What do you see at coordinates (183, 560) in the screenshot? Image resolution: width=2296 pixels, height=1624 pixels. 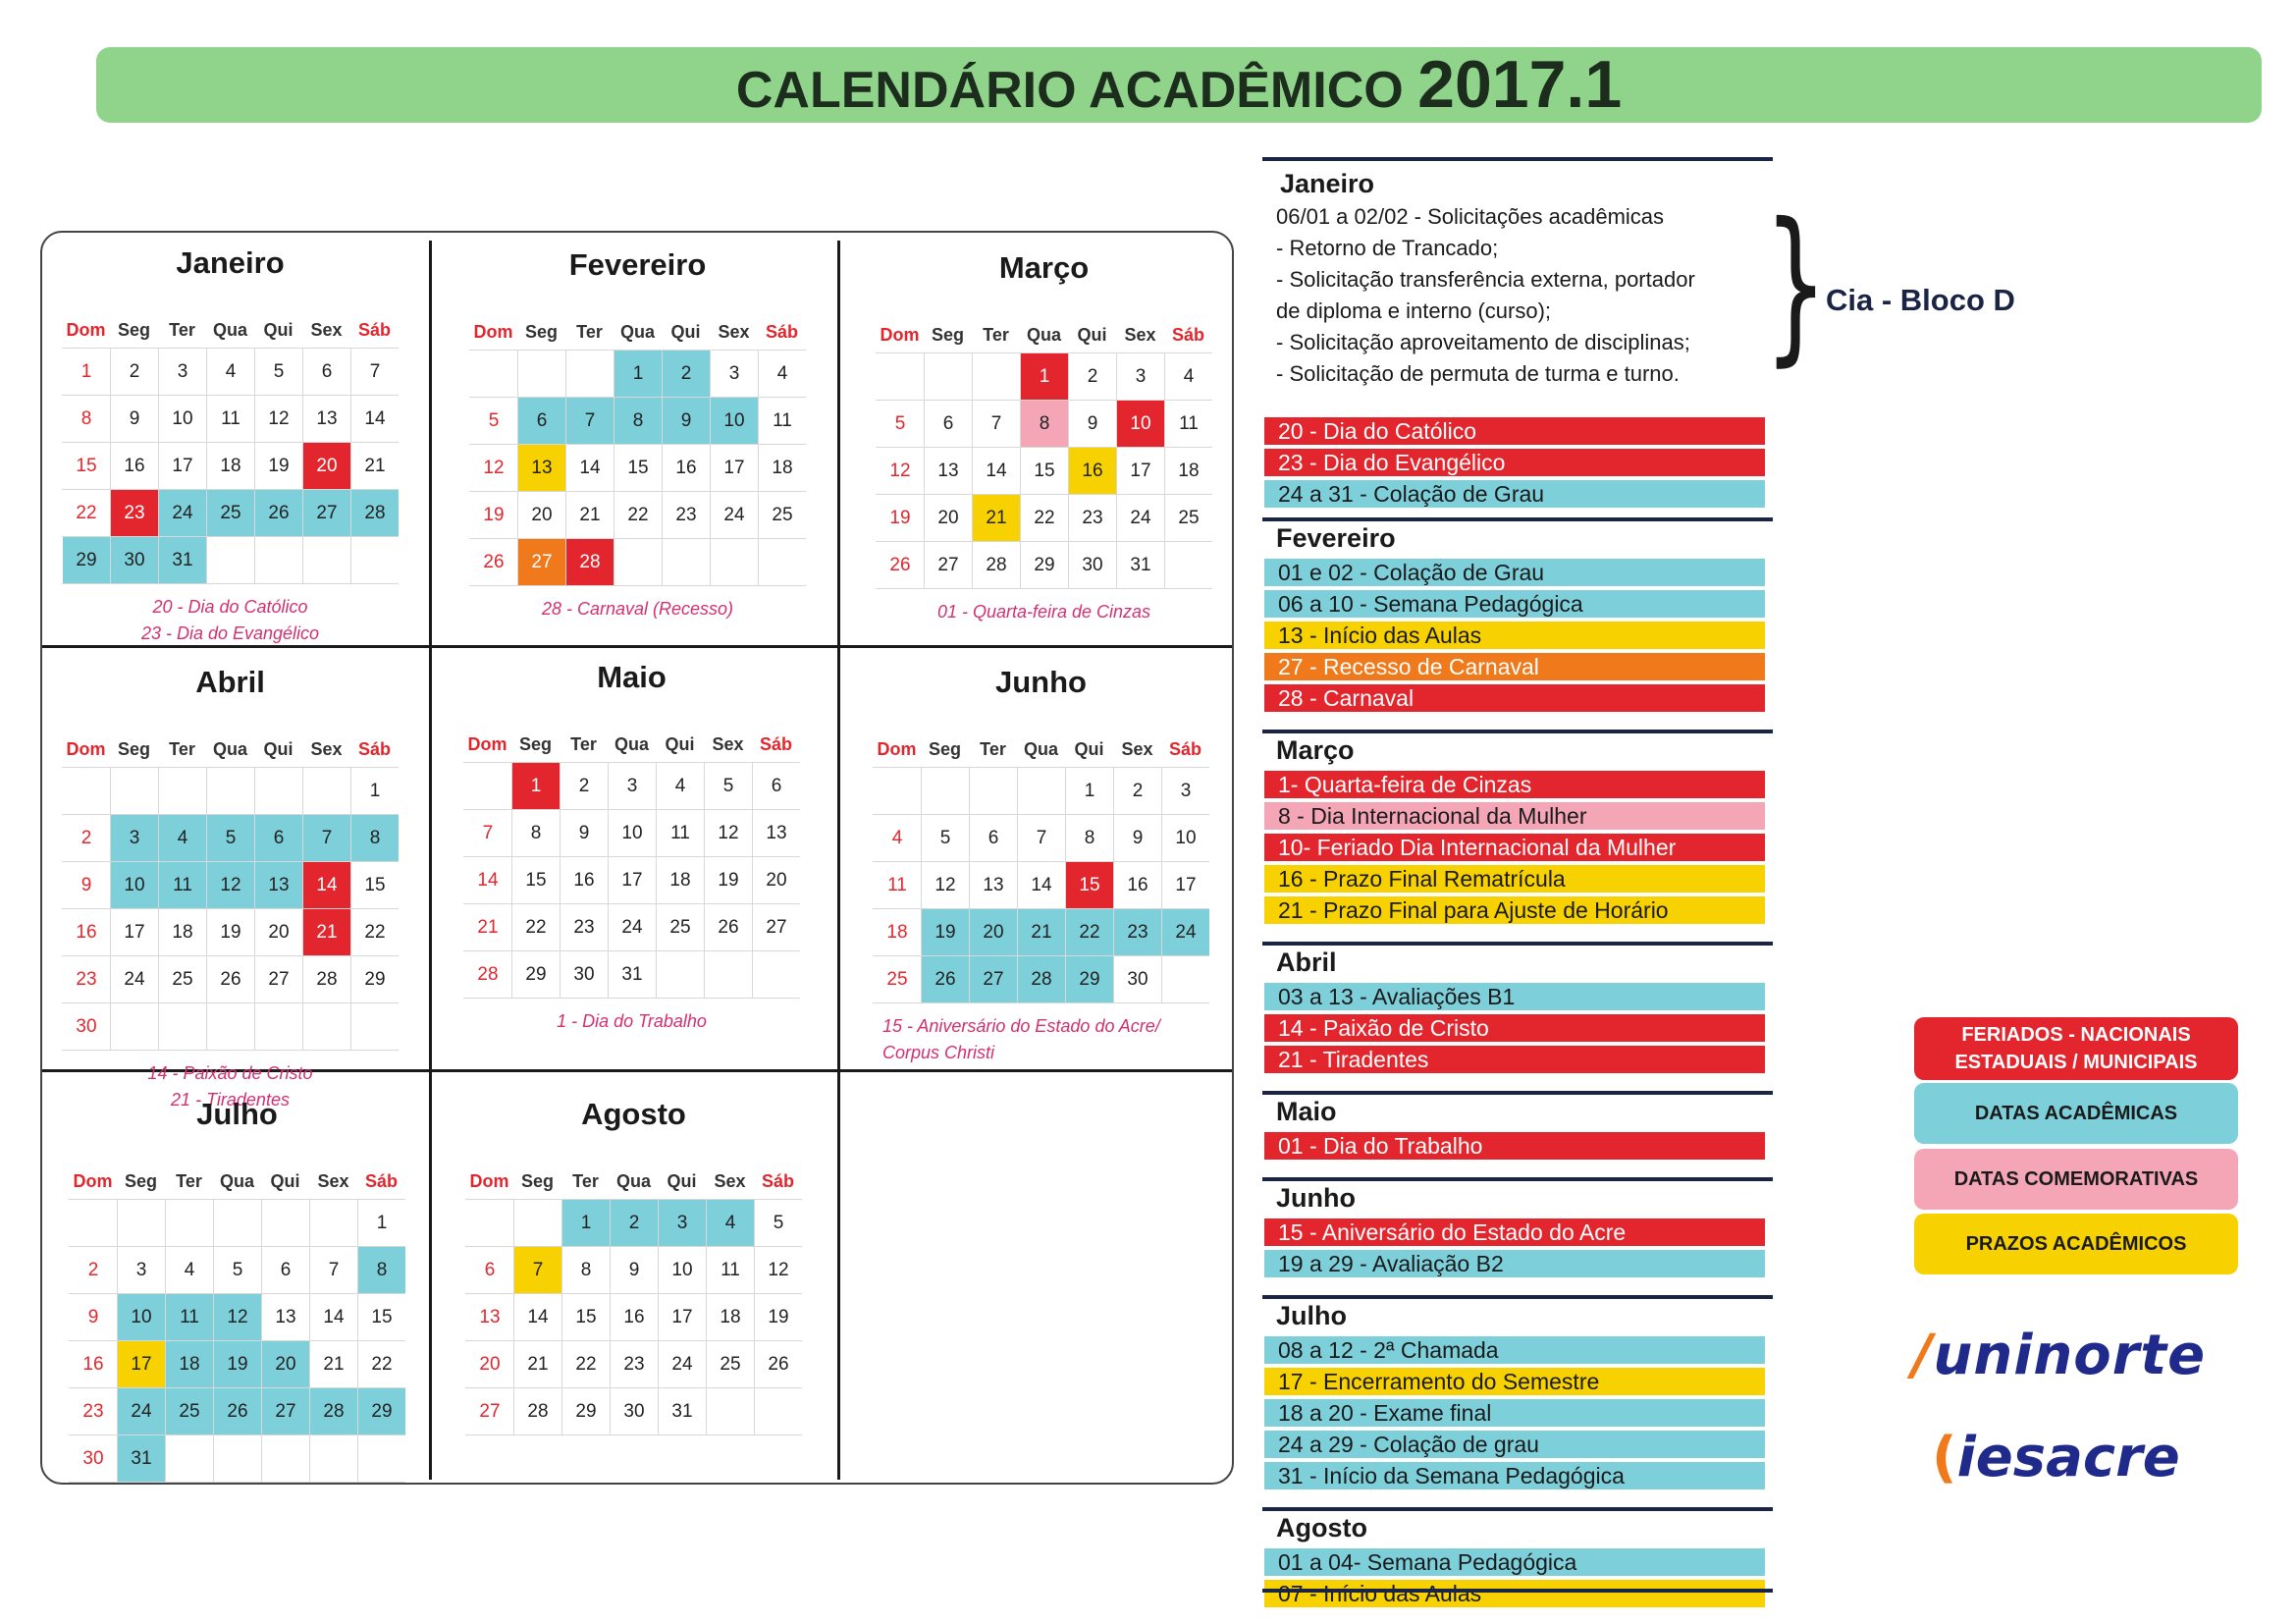 I see `day-cell: 31` at bounding box center [183, 560].